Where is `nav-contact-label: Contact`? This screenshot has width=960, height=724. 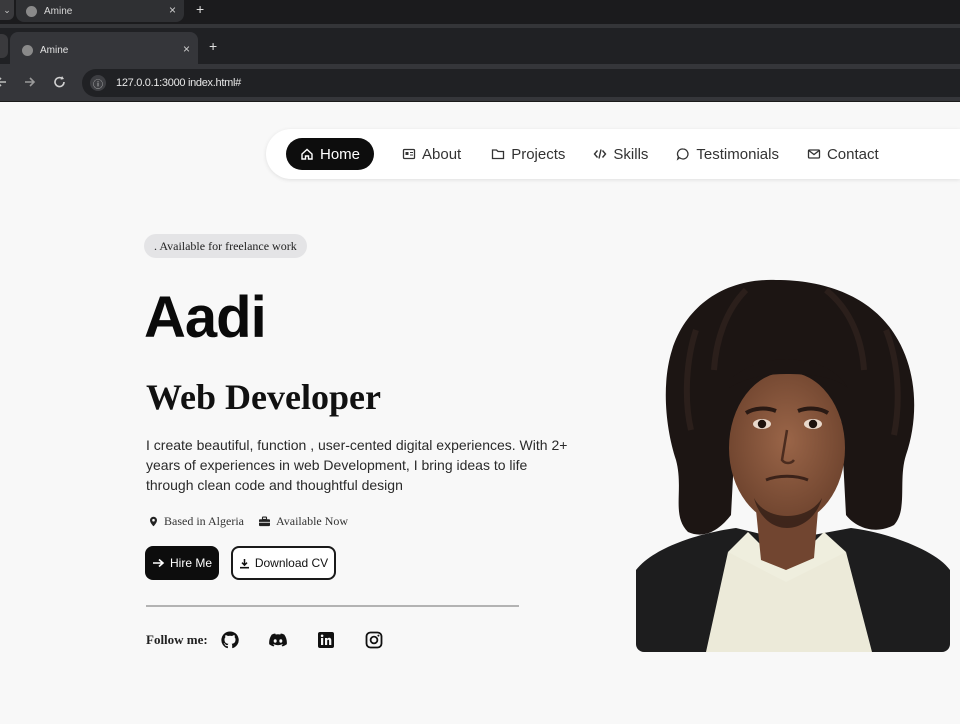 nav-contact-label: Contact is located at coordinates (852, 154).